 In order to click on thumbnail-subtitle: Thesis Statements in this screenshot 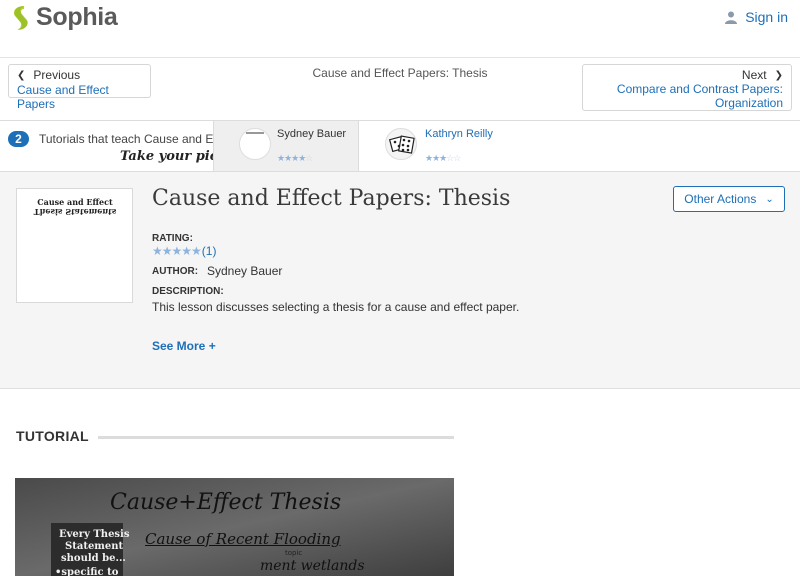, I will do `click(75, 212)`.